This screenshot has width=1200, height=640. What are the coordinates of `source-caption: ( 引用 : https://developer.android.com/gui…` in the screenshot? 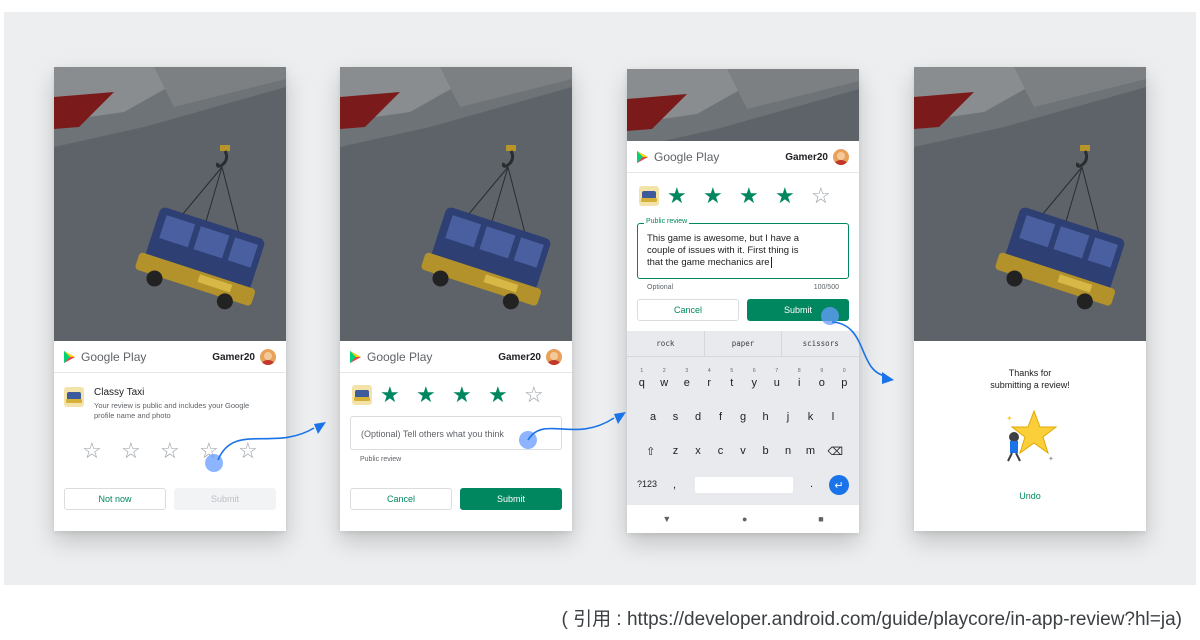 It's located at (871, 619).